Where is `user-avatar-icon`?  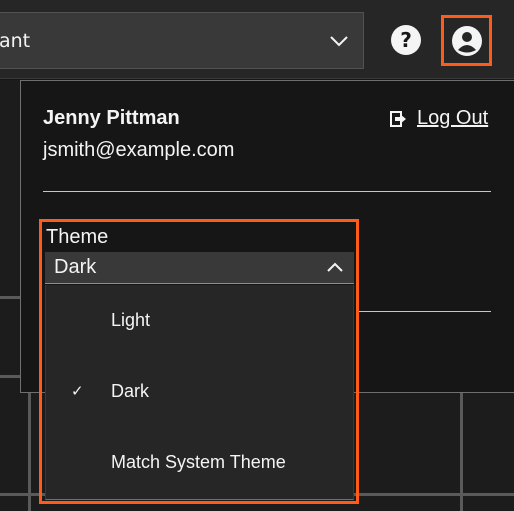
user-avatar-icon is located at coordinates (466, 40).